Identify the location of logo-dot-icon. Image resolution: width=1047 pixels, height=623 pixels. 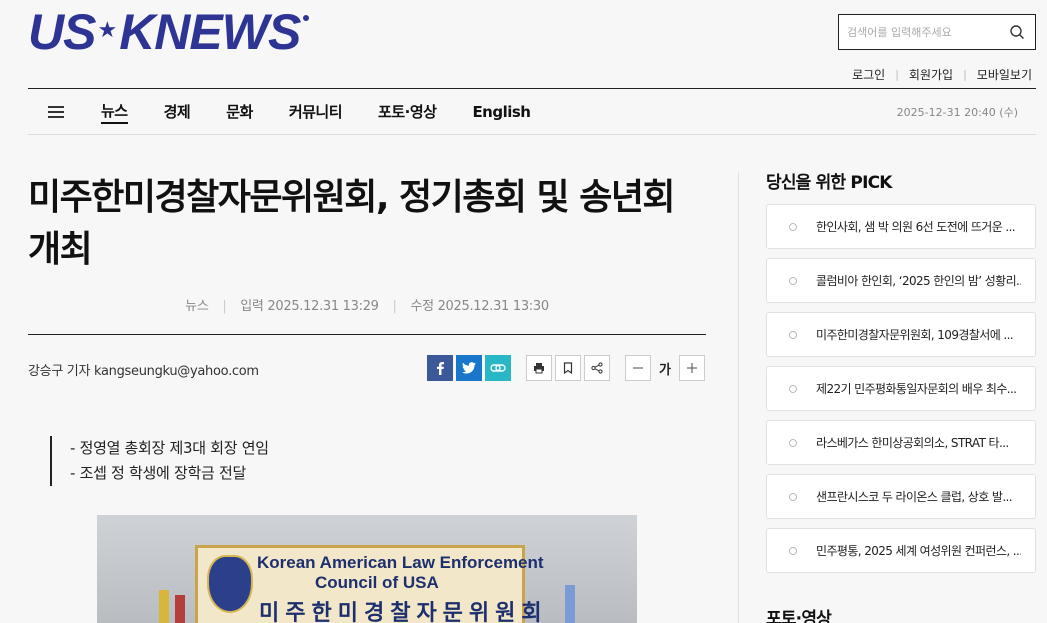
(306, 18).